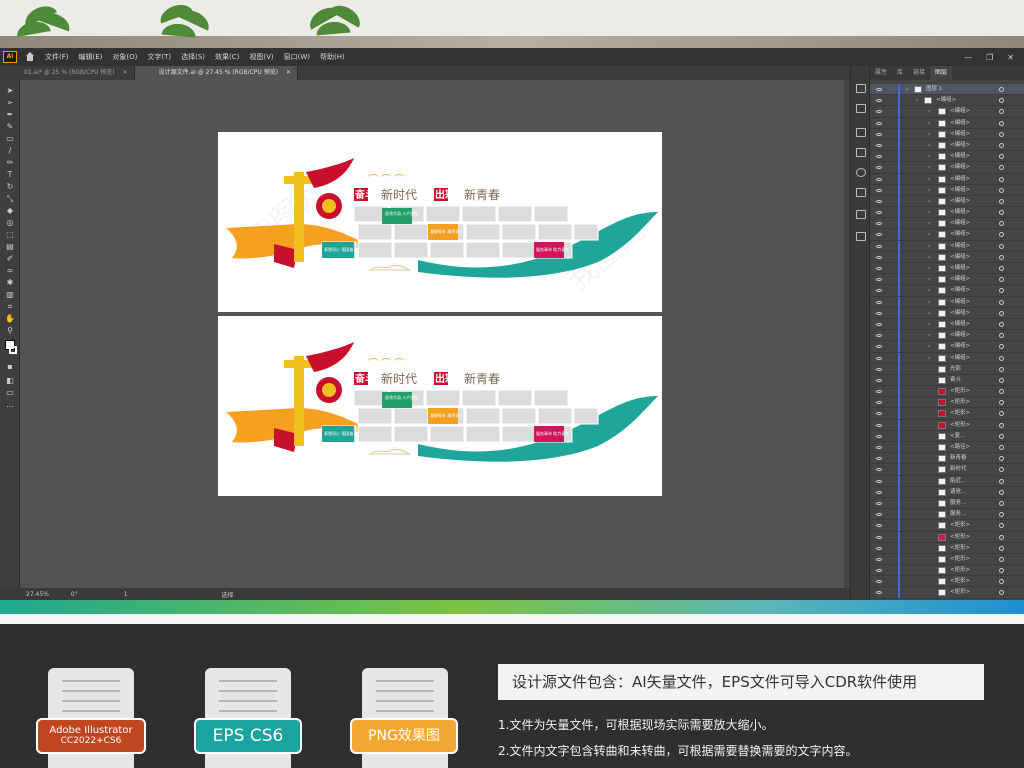 Image resolution: width=1024 pixels, height=768 pixels. Describe the element at coordinates (947, 470) in the screenshot. I see `layer-row: 新时代` at that location.